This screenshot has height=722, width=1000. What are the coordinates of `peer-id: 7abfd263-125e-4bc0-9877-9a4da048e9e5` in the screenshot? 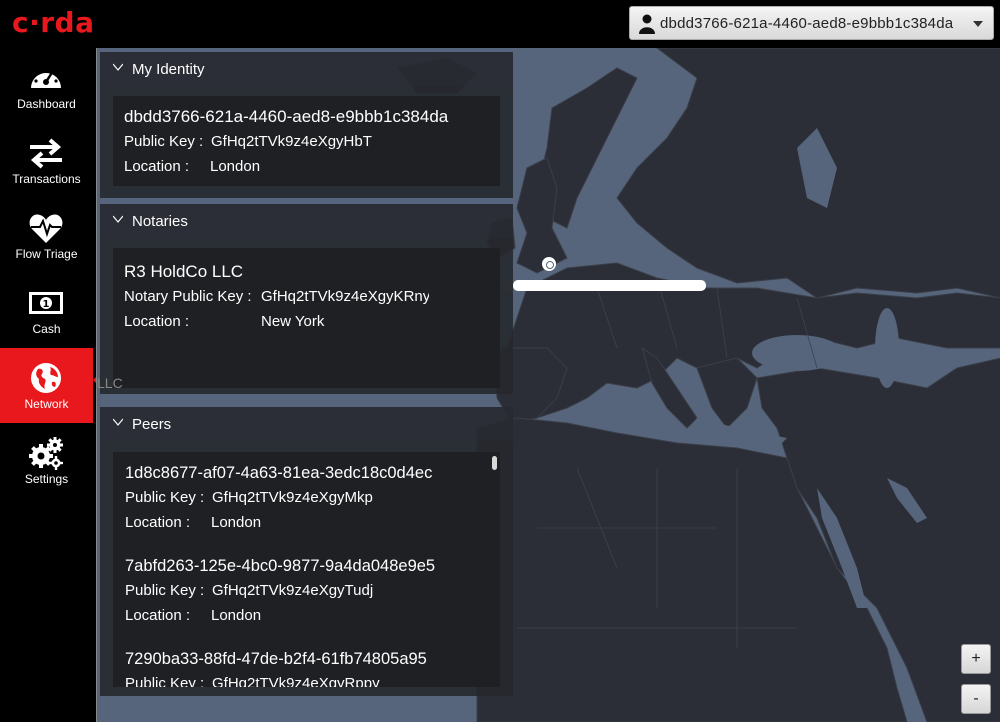 It's located at (280, 566).